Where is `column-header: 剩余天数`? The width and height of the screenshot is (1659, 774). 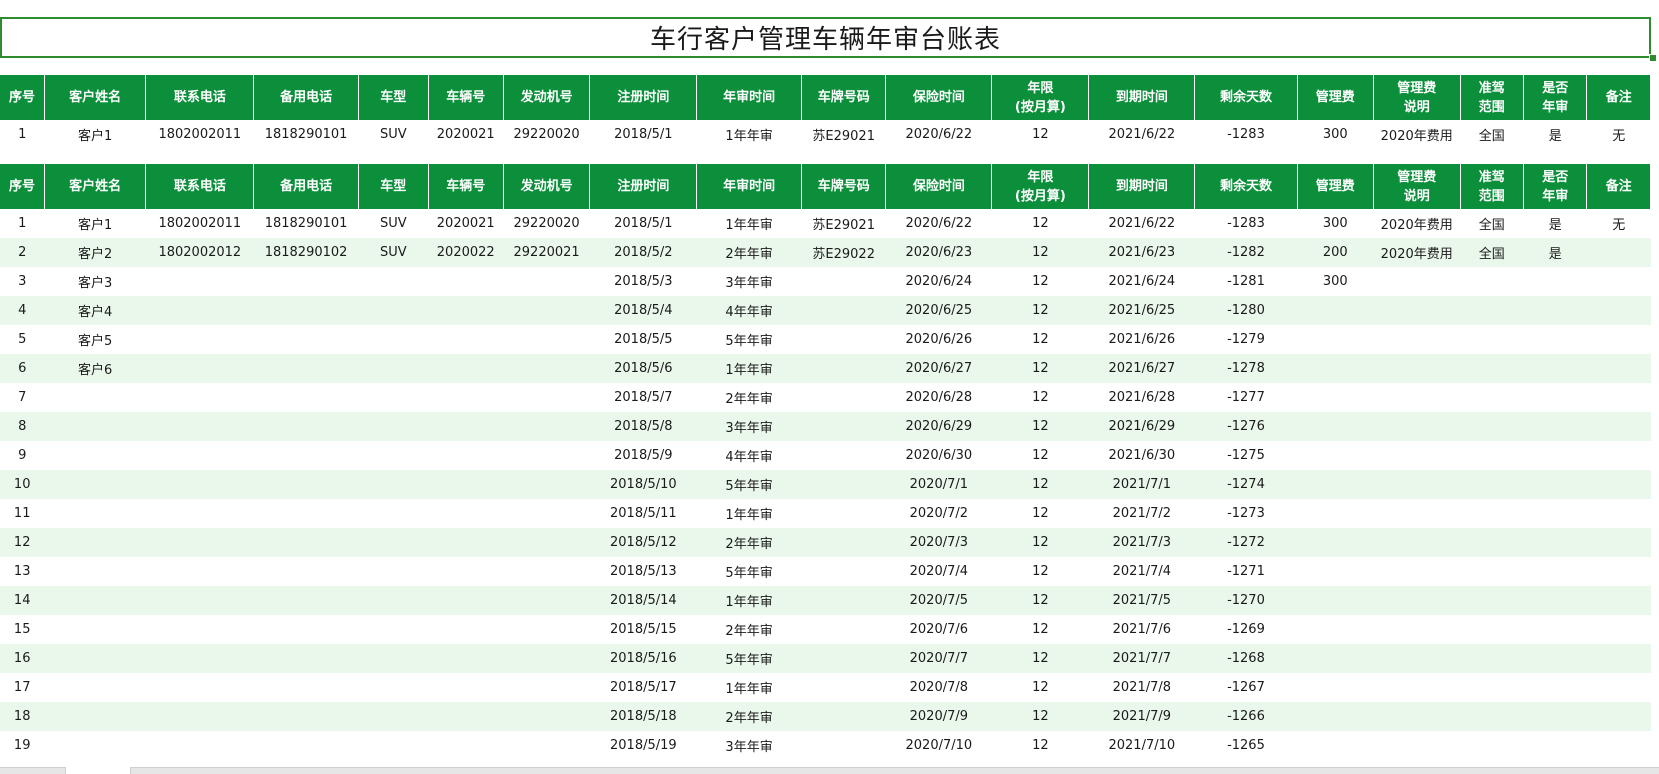 column-header: 剩余天数 is located at coordinates (1246, 97).